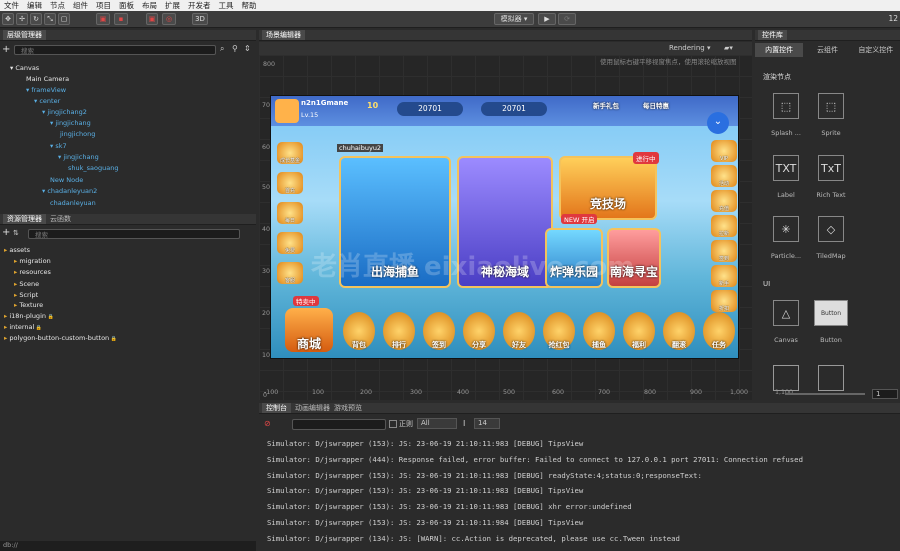 The height and width of the screenshot is (551, 900). Describe the element at coordinates (73, 203) in the screenshot. I see `tree-node: chadanleyuan` at that location.